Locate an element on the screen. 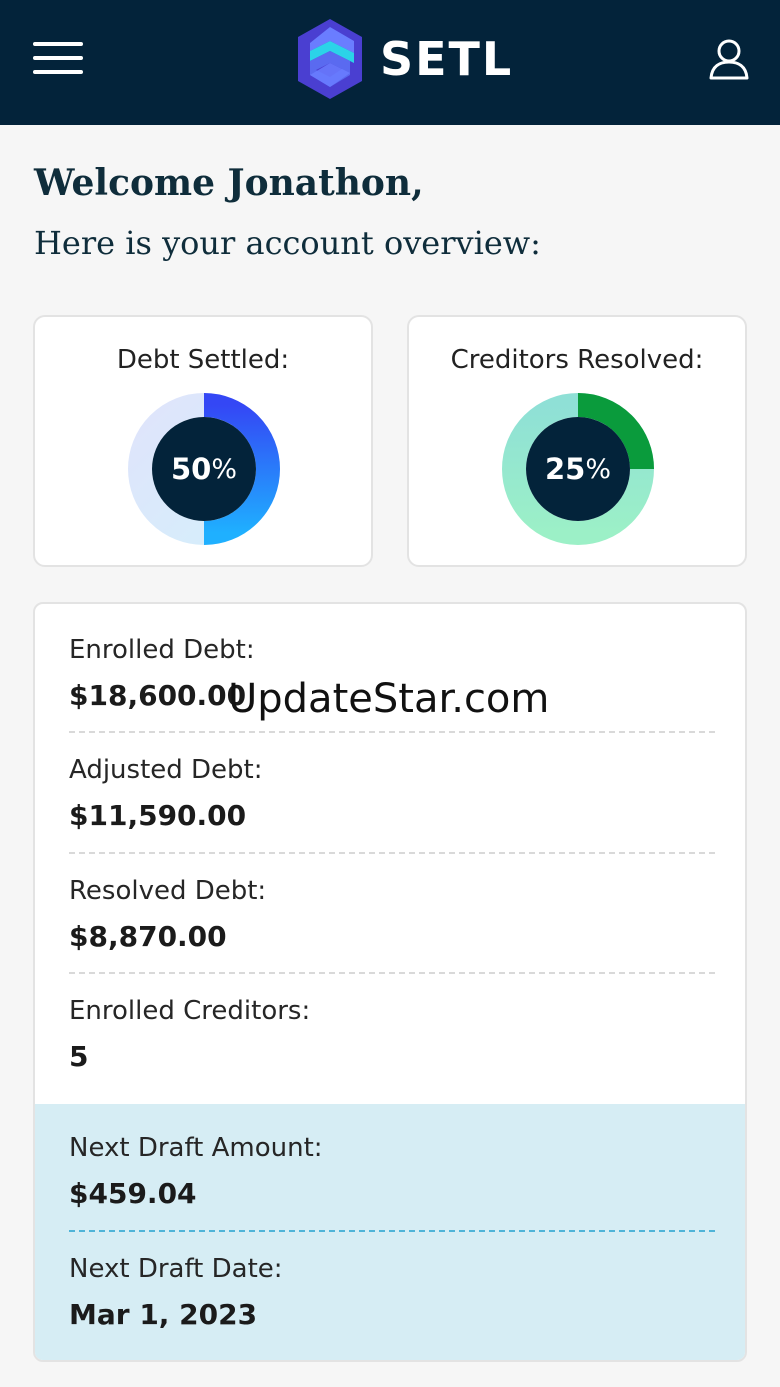 The image size is (780, 1387). next-draft-amount-label: Next Draft Amount: is located at coordinates (196, 1148).